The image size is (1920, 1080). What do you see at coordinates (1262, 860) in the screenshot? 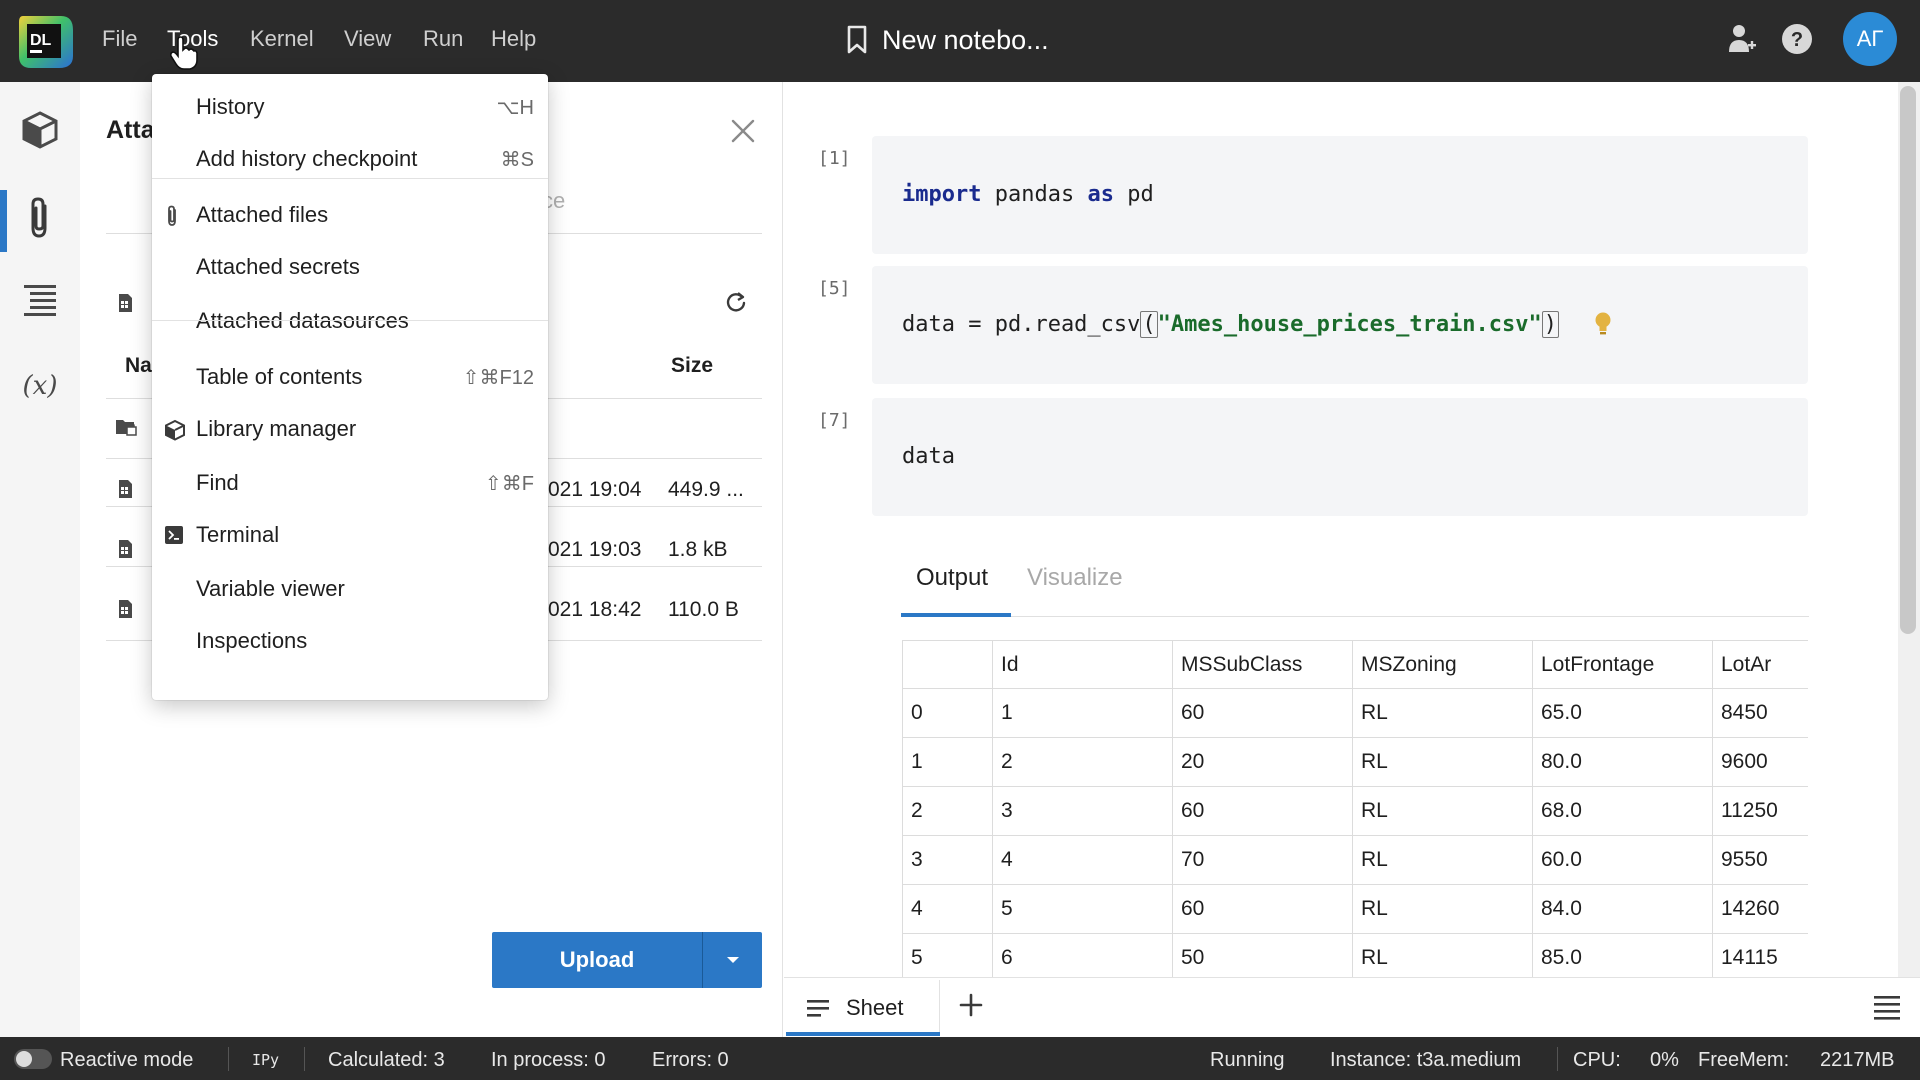
I see `table-cell: 70` at bounding box center [1262, 860].